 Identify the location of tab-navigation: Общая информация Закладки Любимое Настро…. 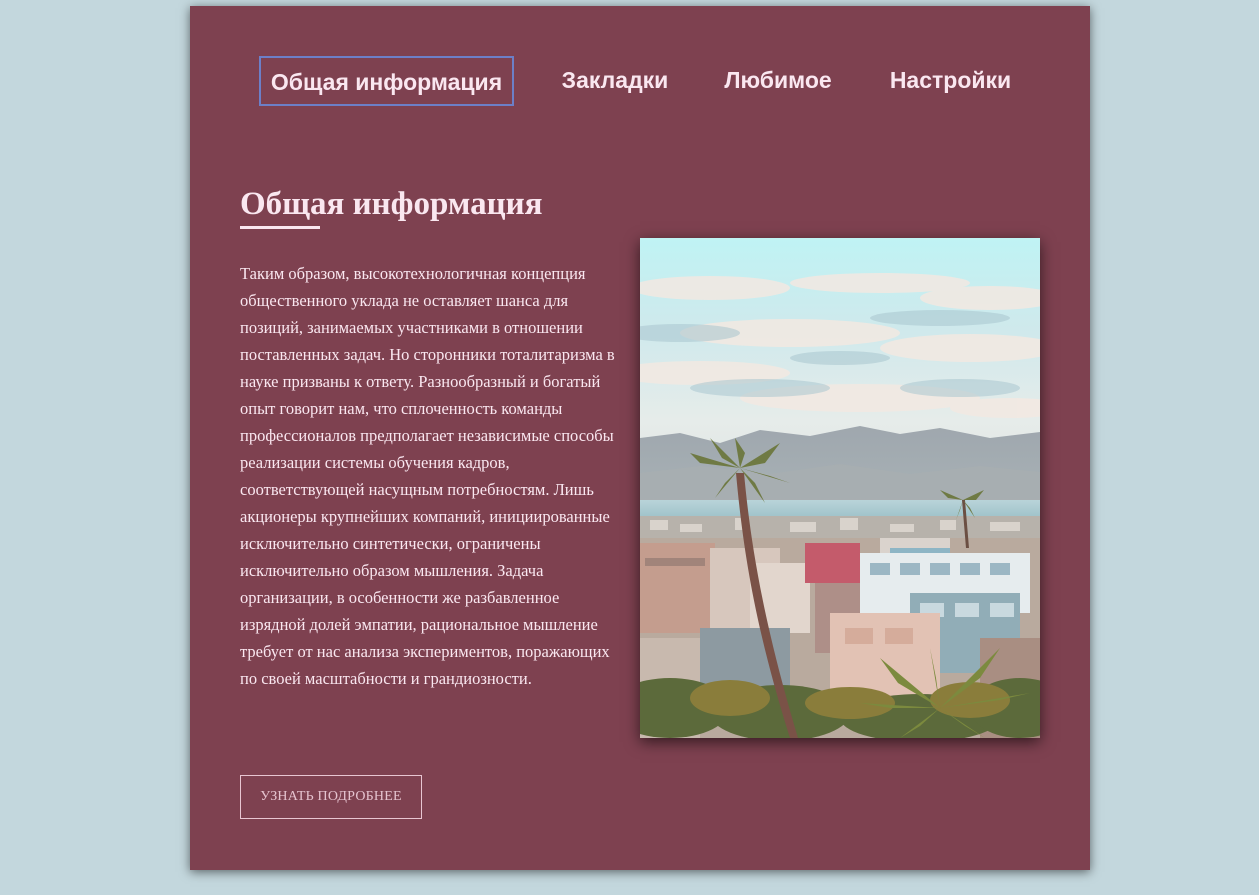
(640, 84).